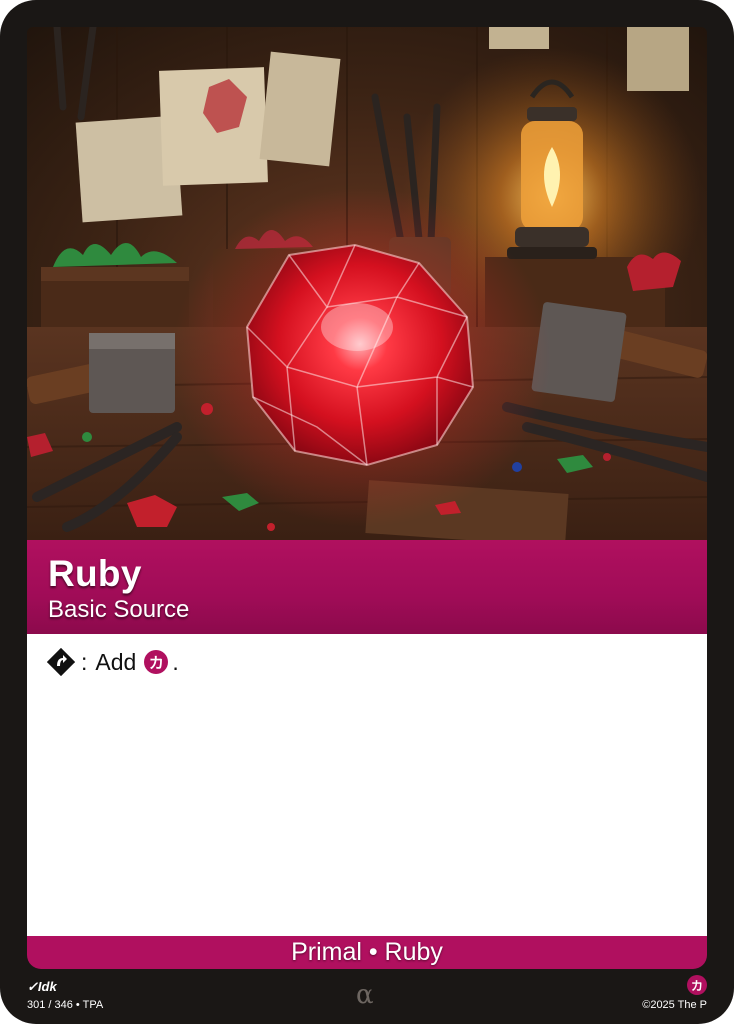 The height and width of the screenshot is (1024, 734). I want to click on rules-period: ., so click(175, 661).